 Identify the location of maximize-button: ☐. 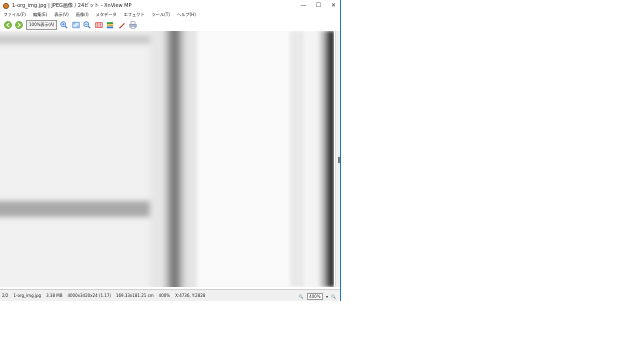
(318, 5).